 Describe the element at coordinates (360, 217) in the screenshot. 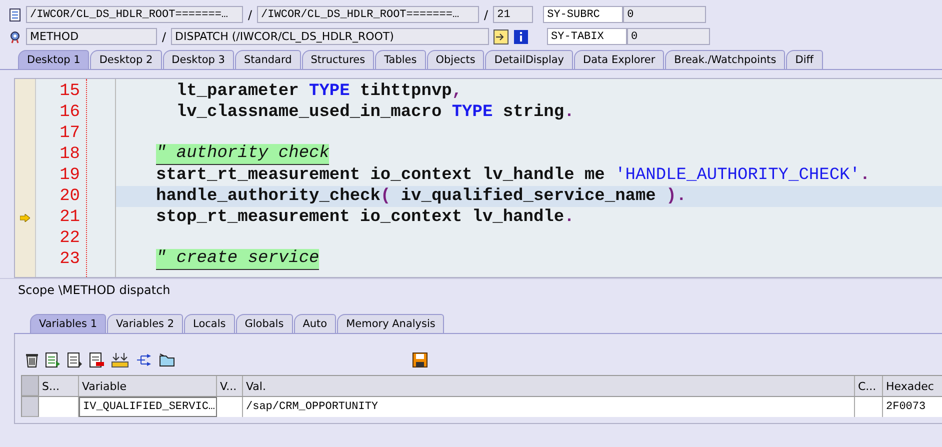

I see `code-text: stop_rt_measurement io_context lv_handle` at that location.